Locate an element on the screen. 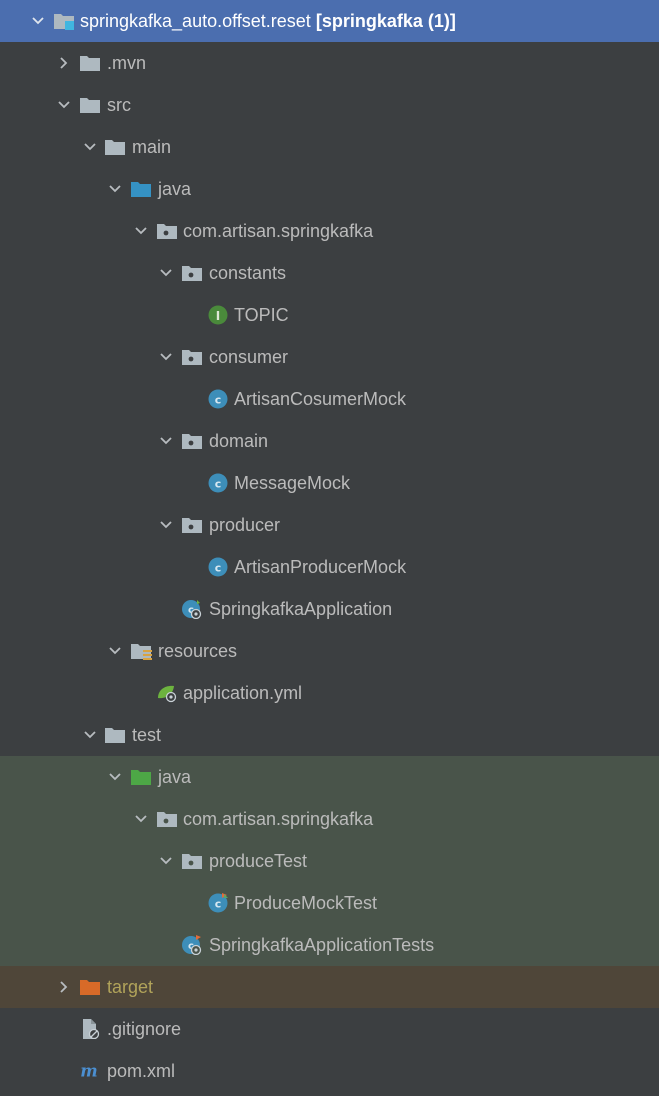 The height and width of the screenshot is (1096, 659). tree-node-artisan-consumer-mock: c ArtisanCosumerMock is located at coordinates (329, 399).